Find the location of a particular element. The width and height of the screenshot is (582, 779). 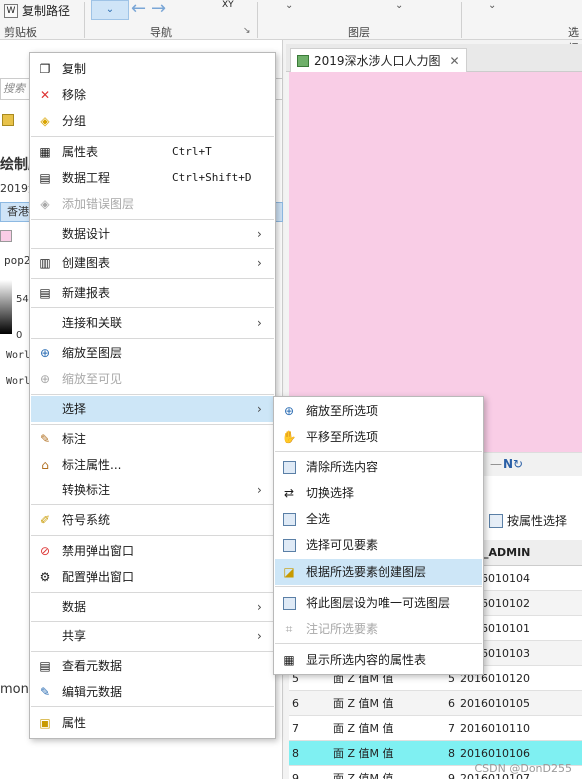

map-tab: 2019深水涉人口人力图 ✕ is located at coordinates (378, 60).